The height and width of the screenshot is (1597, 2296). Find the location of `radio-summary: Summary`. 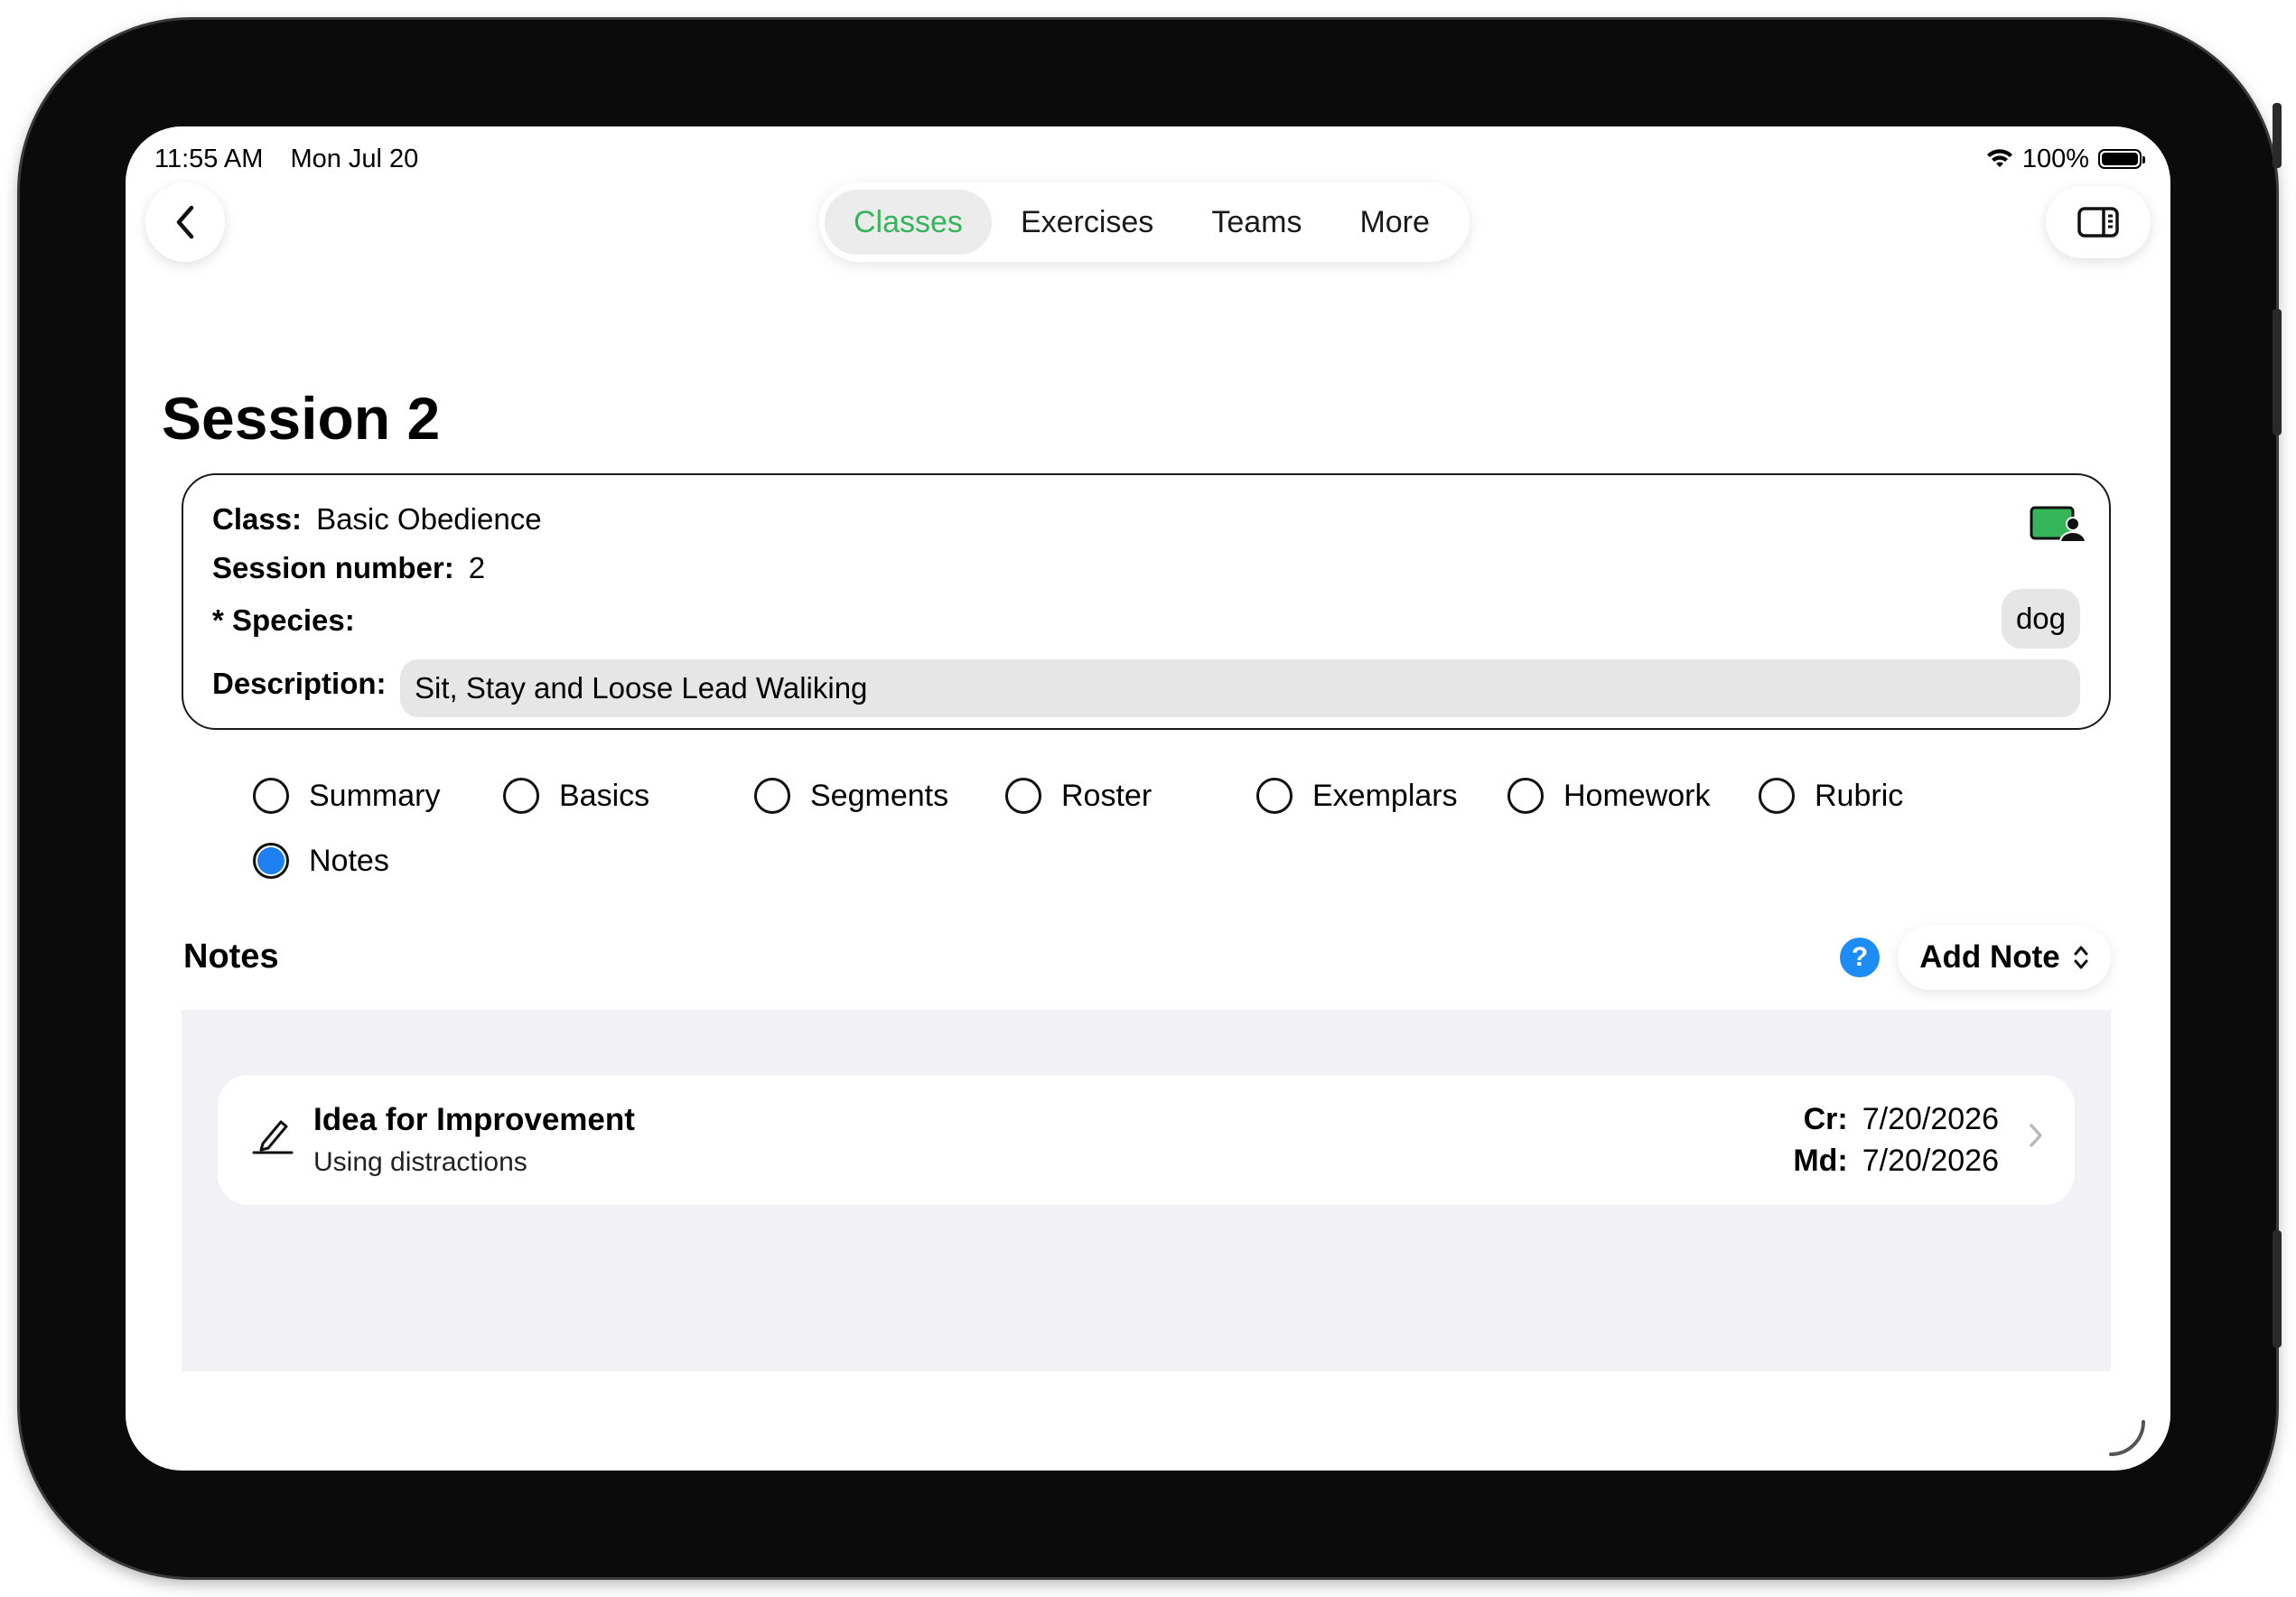

radio-summary: Summary is located at coordinates (346, 796).